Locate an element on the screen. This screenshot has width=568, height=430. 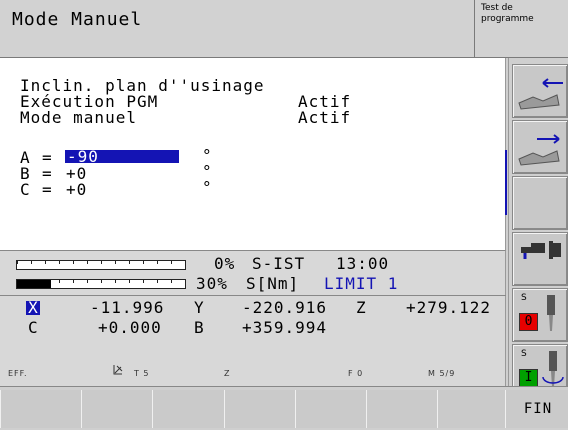
axis-x-label: X is located at coordinates (33, 308).